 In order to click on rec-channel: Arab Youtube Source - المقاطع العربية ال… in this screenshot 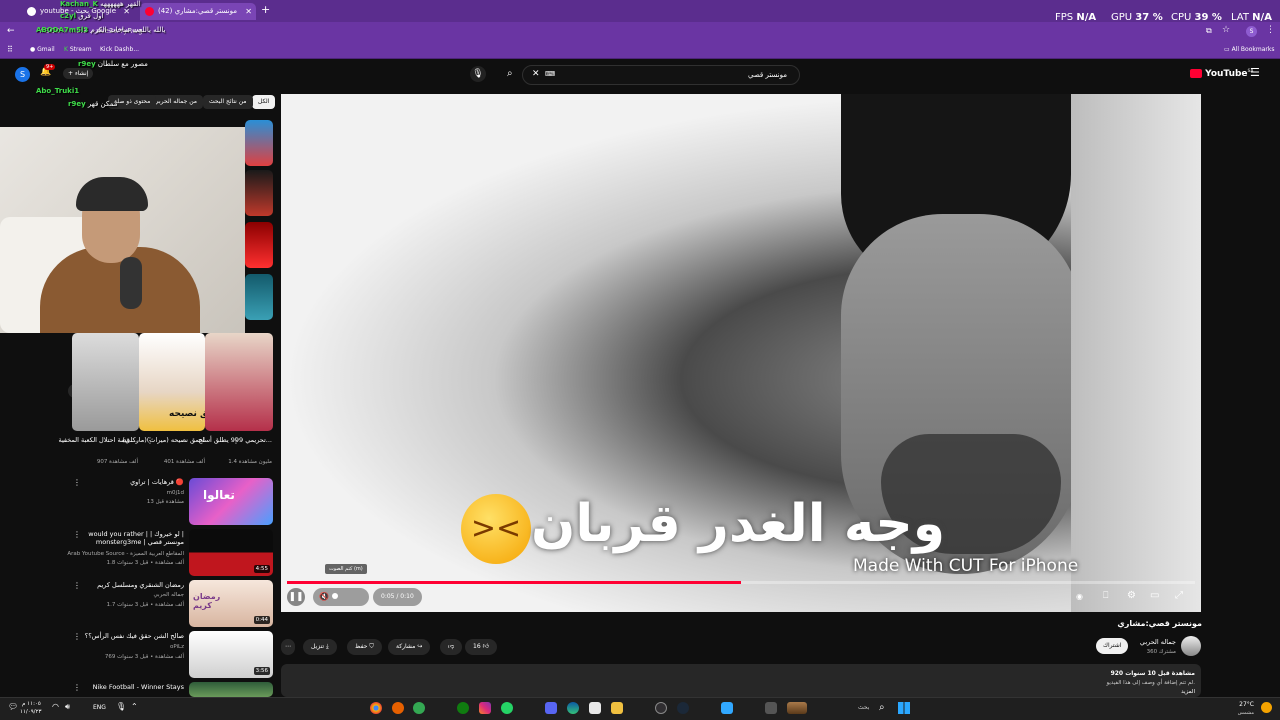, I will do `click(125, 554)`.